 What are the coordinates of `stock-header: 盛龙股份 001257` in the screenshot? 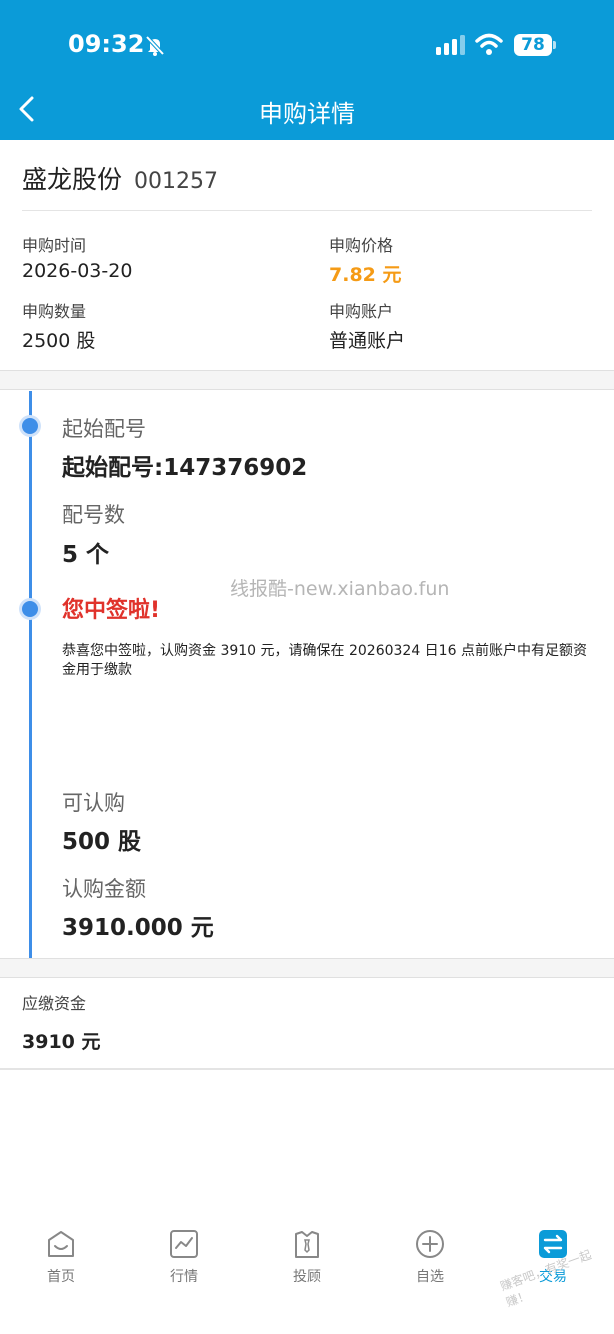 It's located at (120, 177).